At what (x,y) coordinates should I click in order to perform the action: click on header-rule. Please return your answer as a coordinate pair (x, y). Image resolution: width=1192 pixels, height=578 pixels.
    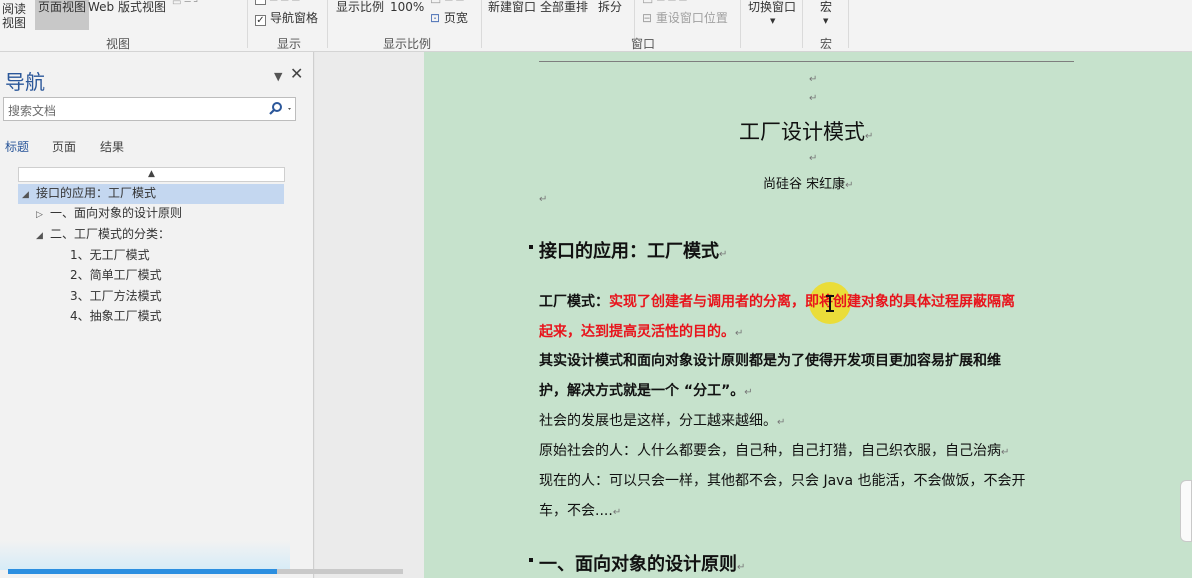
    Looking at the image, I should click on (806, 61).